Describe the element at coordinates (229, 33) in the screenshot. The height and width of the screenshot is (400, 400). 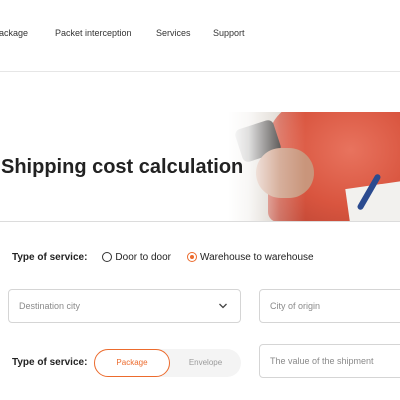
I see `nav-item-support: Support` at that location.